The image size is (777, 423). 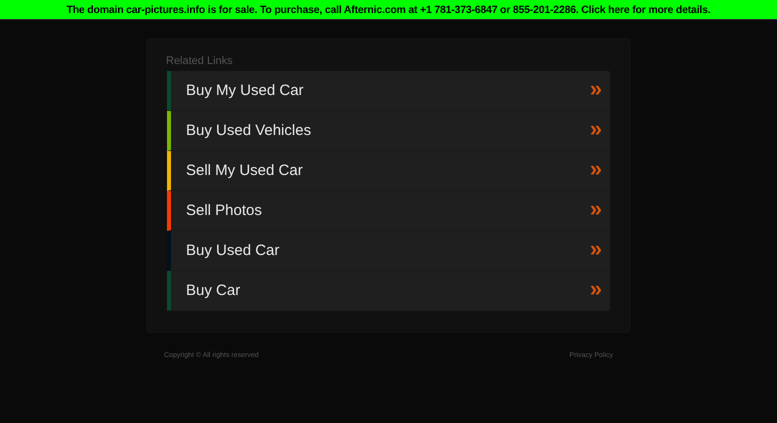 What do you see at coordinates (388, 91) in the screenshot?
I see `related-link: Buy My Used Car »` at bounding box center [388, 91].